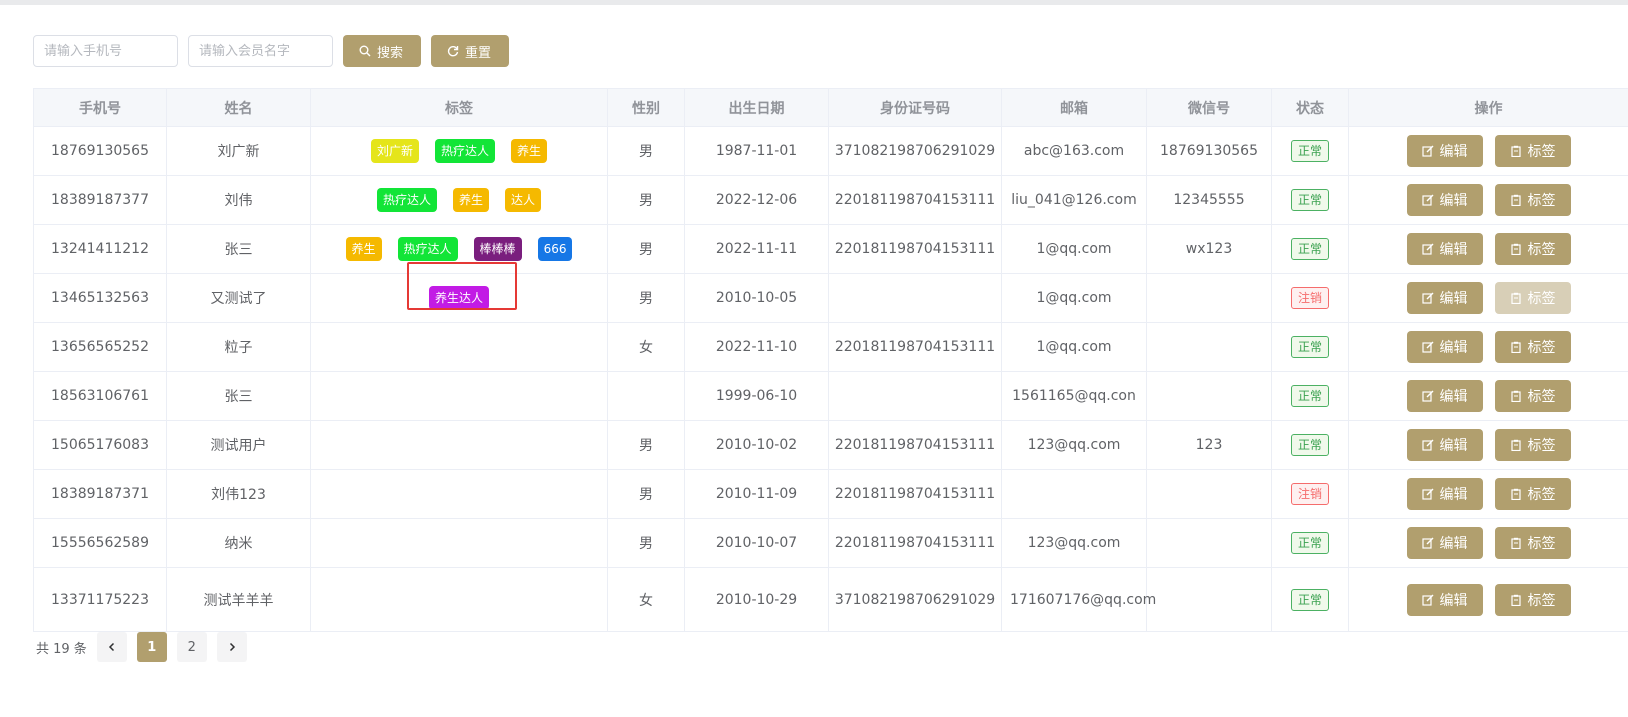  What do you see at coordinates (756, 543) in the screenshot?
I see `cell-birth: 2010-10-07` at bounding box center [756, 543].